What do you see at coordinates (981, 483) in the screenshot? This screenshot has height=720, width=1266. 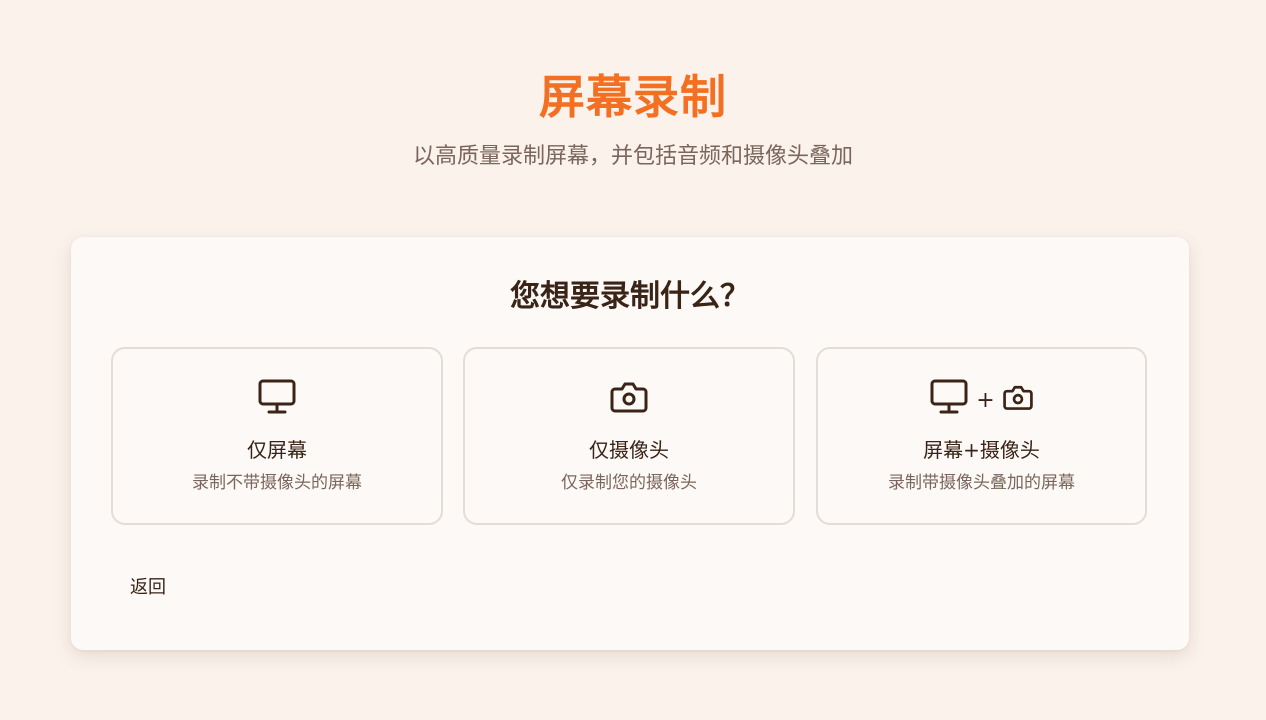 I see `option-description: 录制带摄像头叠加的屏幕` at bounding box center [981, 483].